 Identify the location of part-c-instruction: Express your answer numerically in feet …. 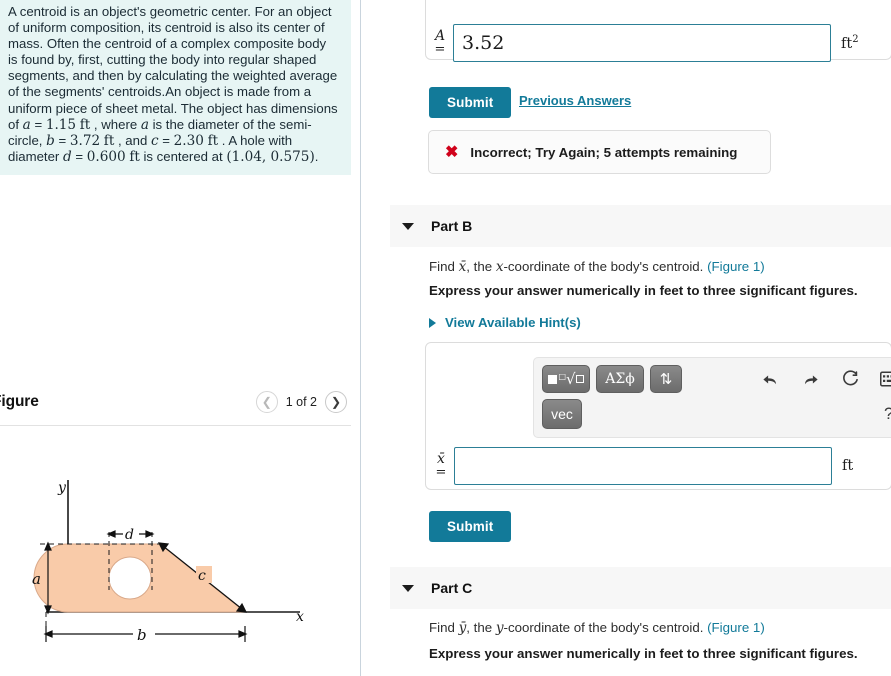
(643, 653).